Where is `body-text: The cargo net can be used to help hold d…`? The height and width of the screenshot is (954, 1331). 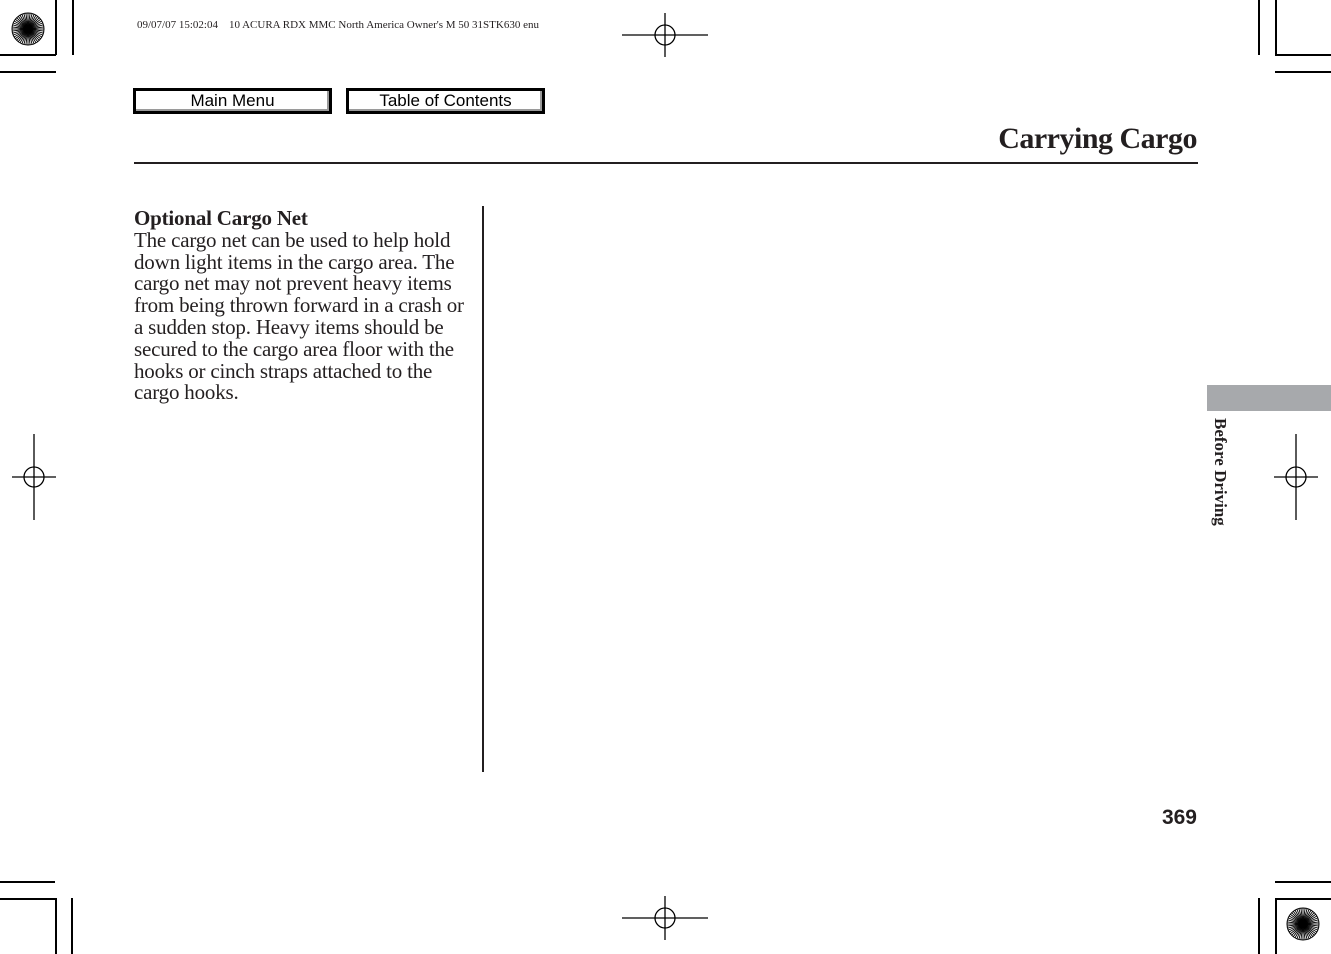 body-text: The cargo net can be used to help hold d… is located at coordinates (299, 316).